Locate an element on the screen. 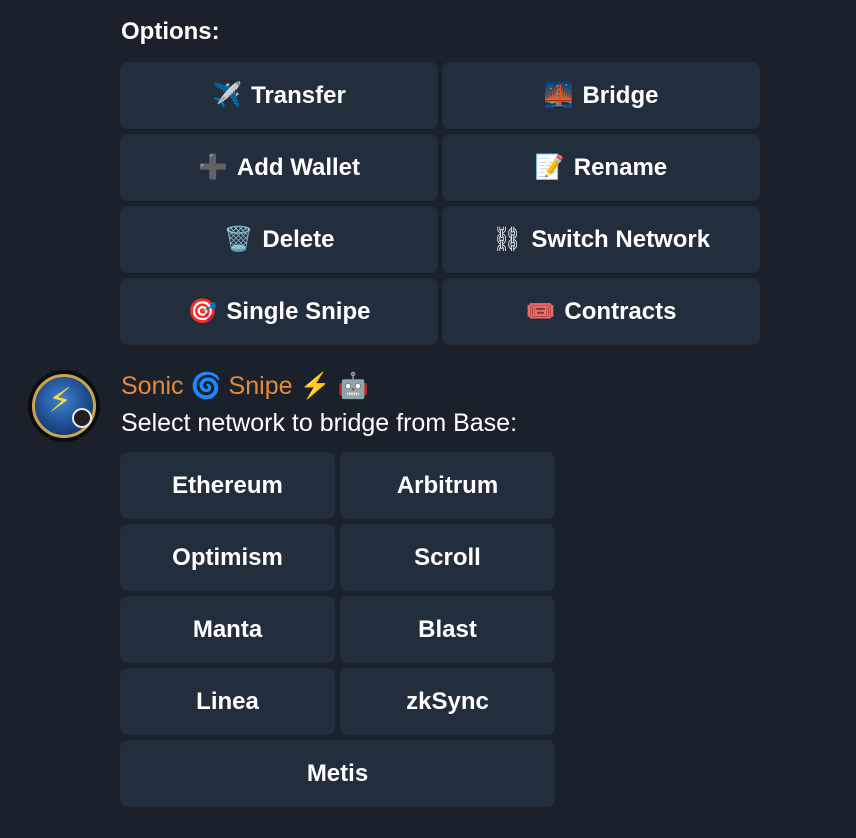 This screenshot has height=838, width=856. chain-icon: ⛓ is located at coordinates (507, 239).